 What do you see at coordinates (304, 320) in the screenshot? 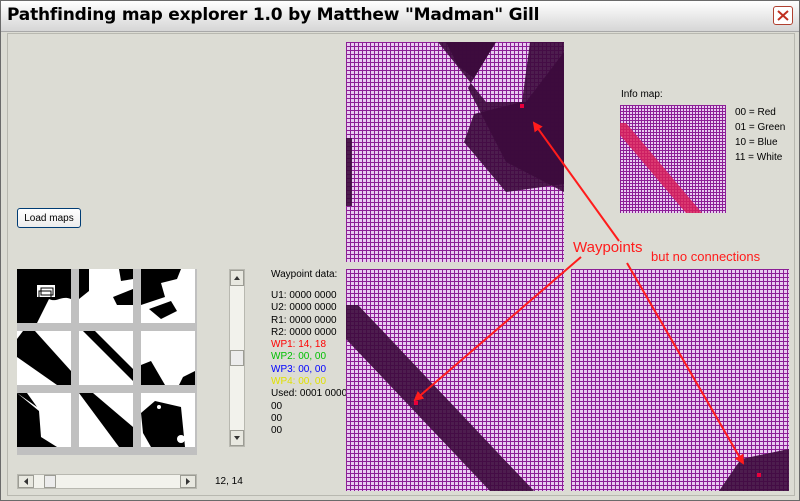
I see `waypoint-line: R1: 0000 0000` at bounding box center [304, 320].